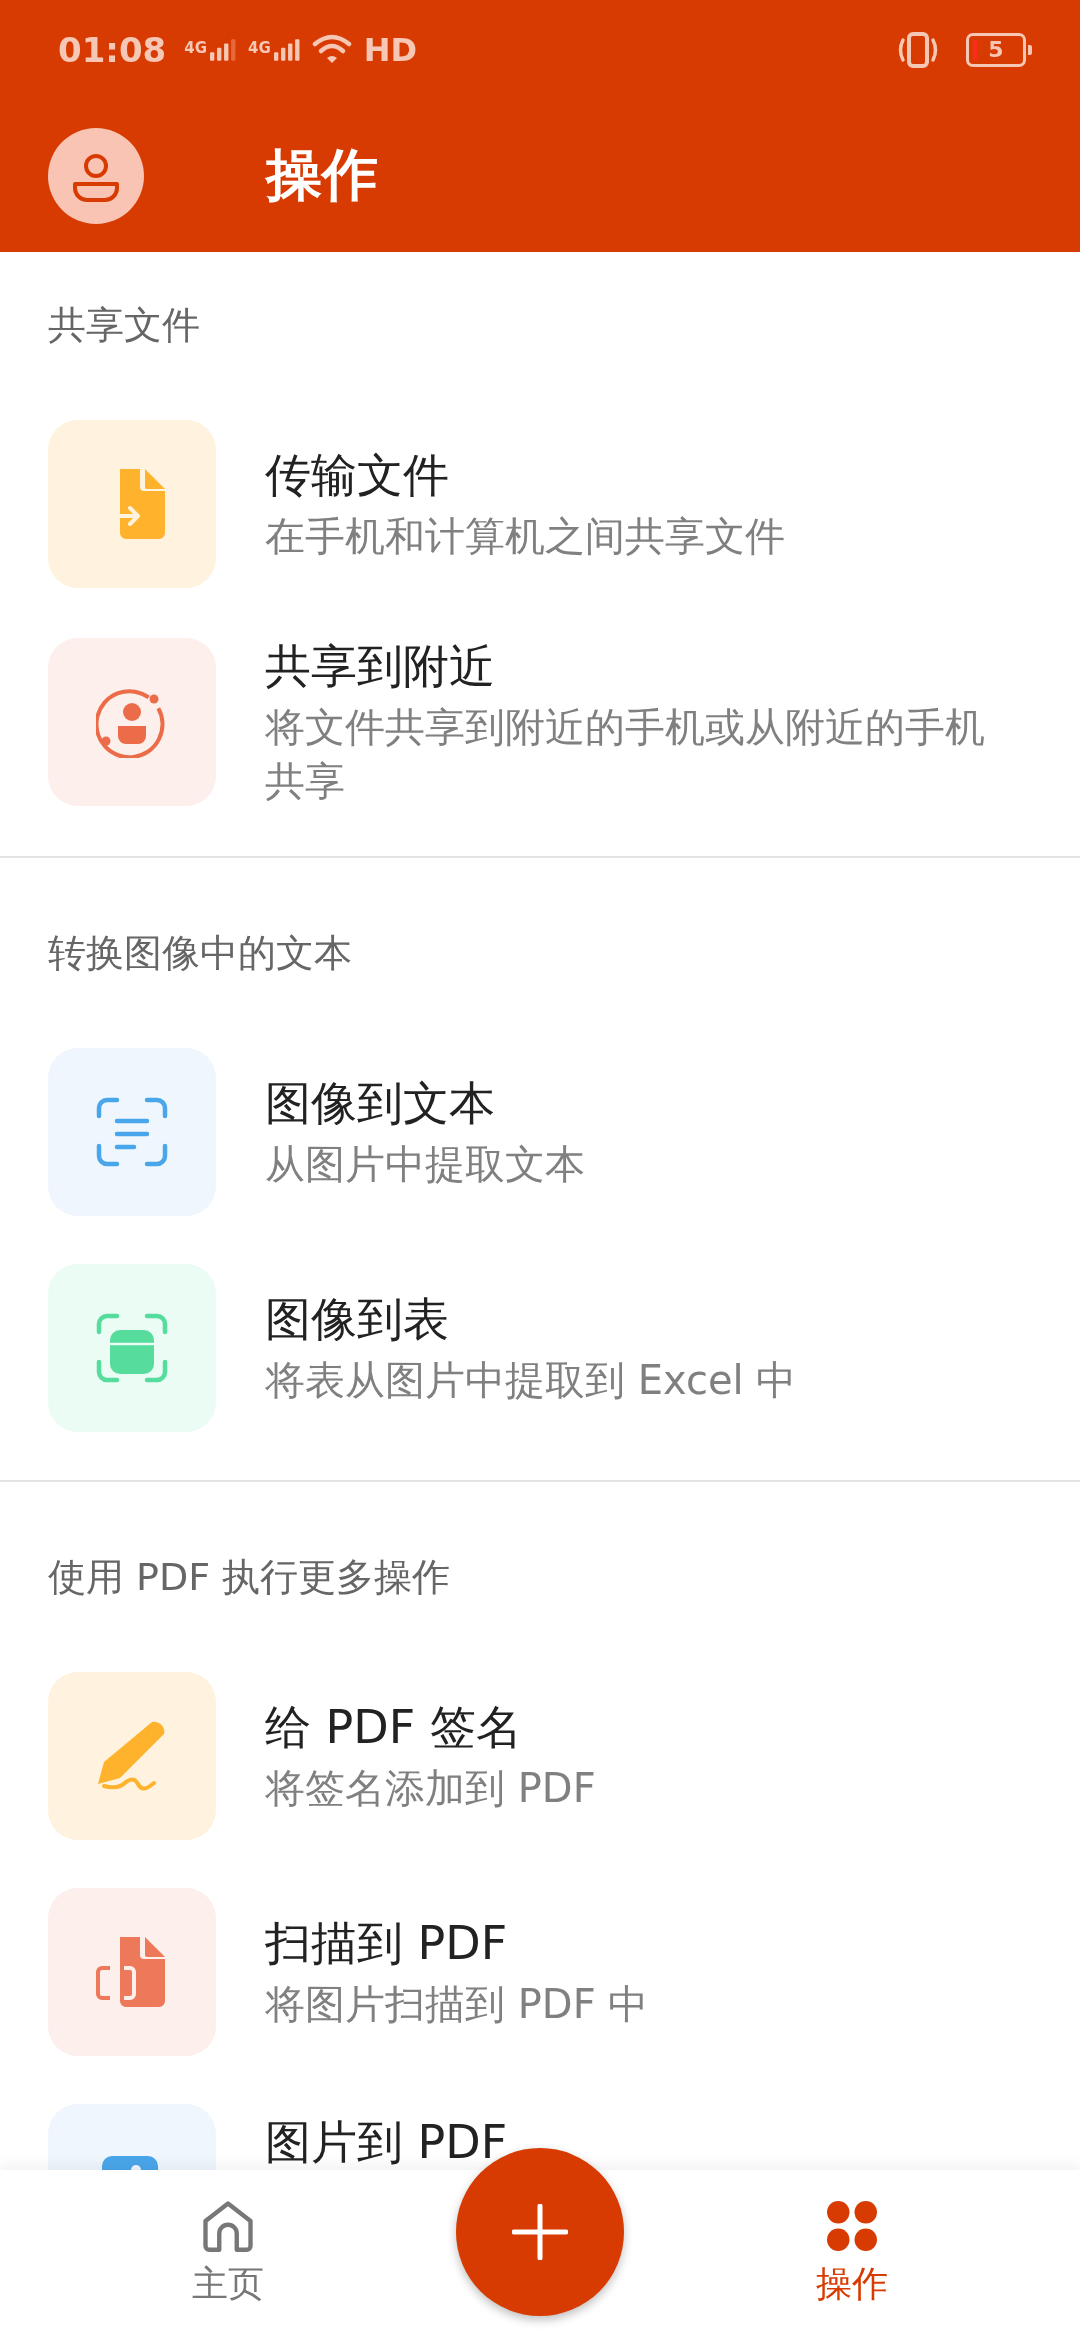  What do you see at coordinates (96, 176) in the screenshot?
I see `avatar-icon` at bounding box center [96, 176].